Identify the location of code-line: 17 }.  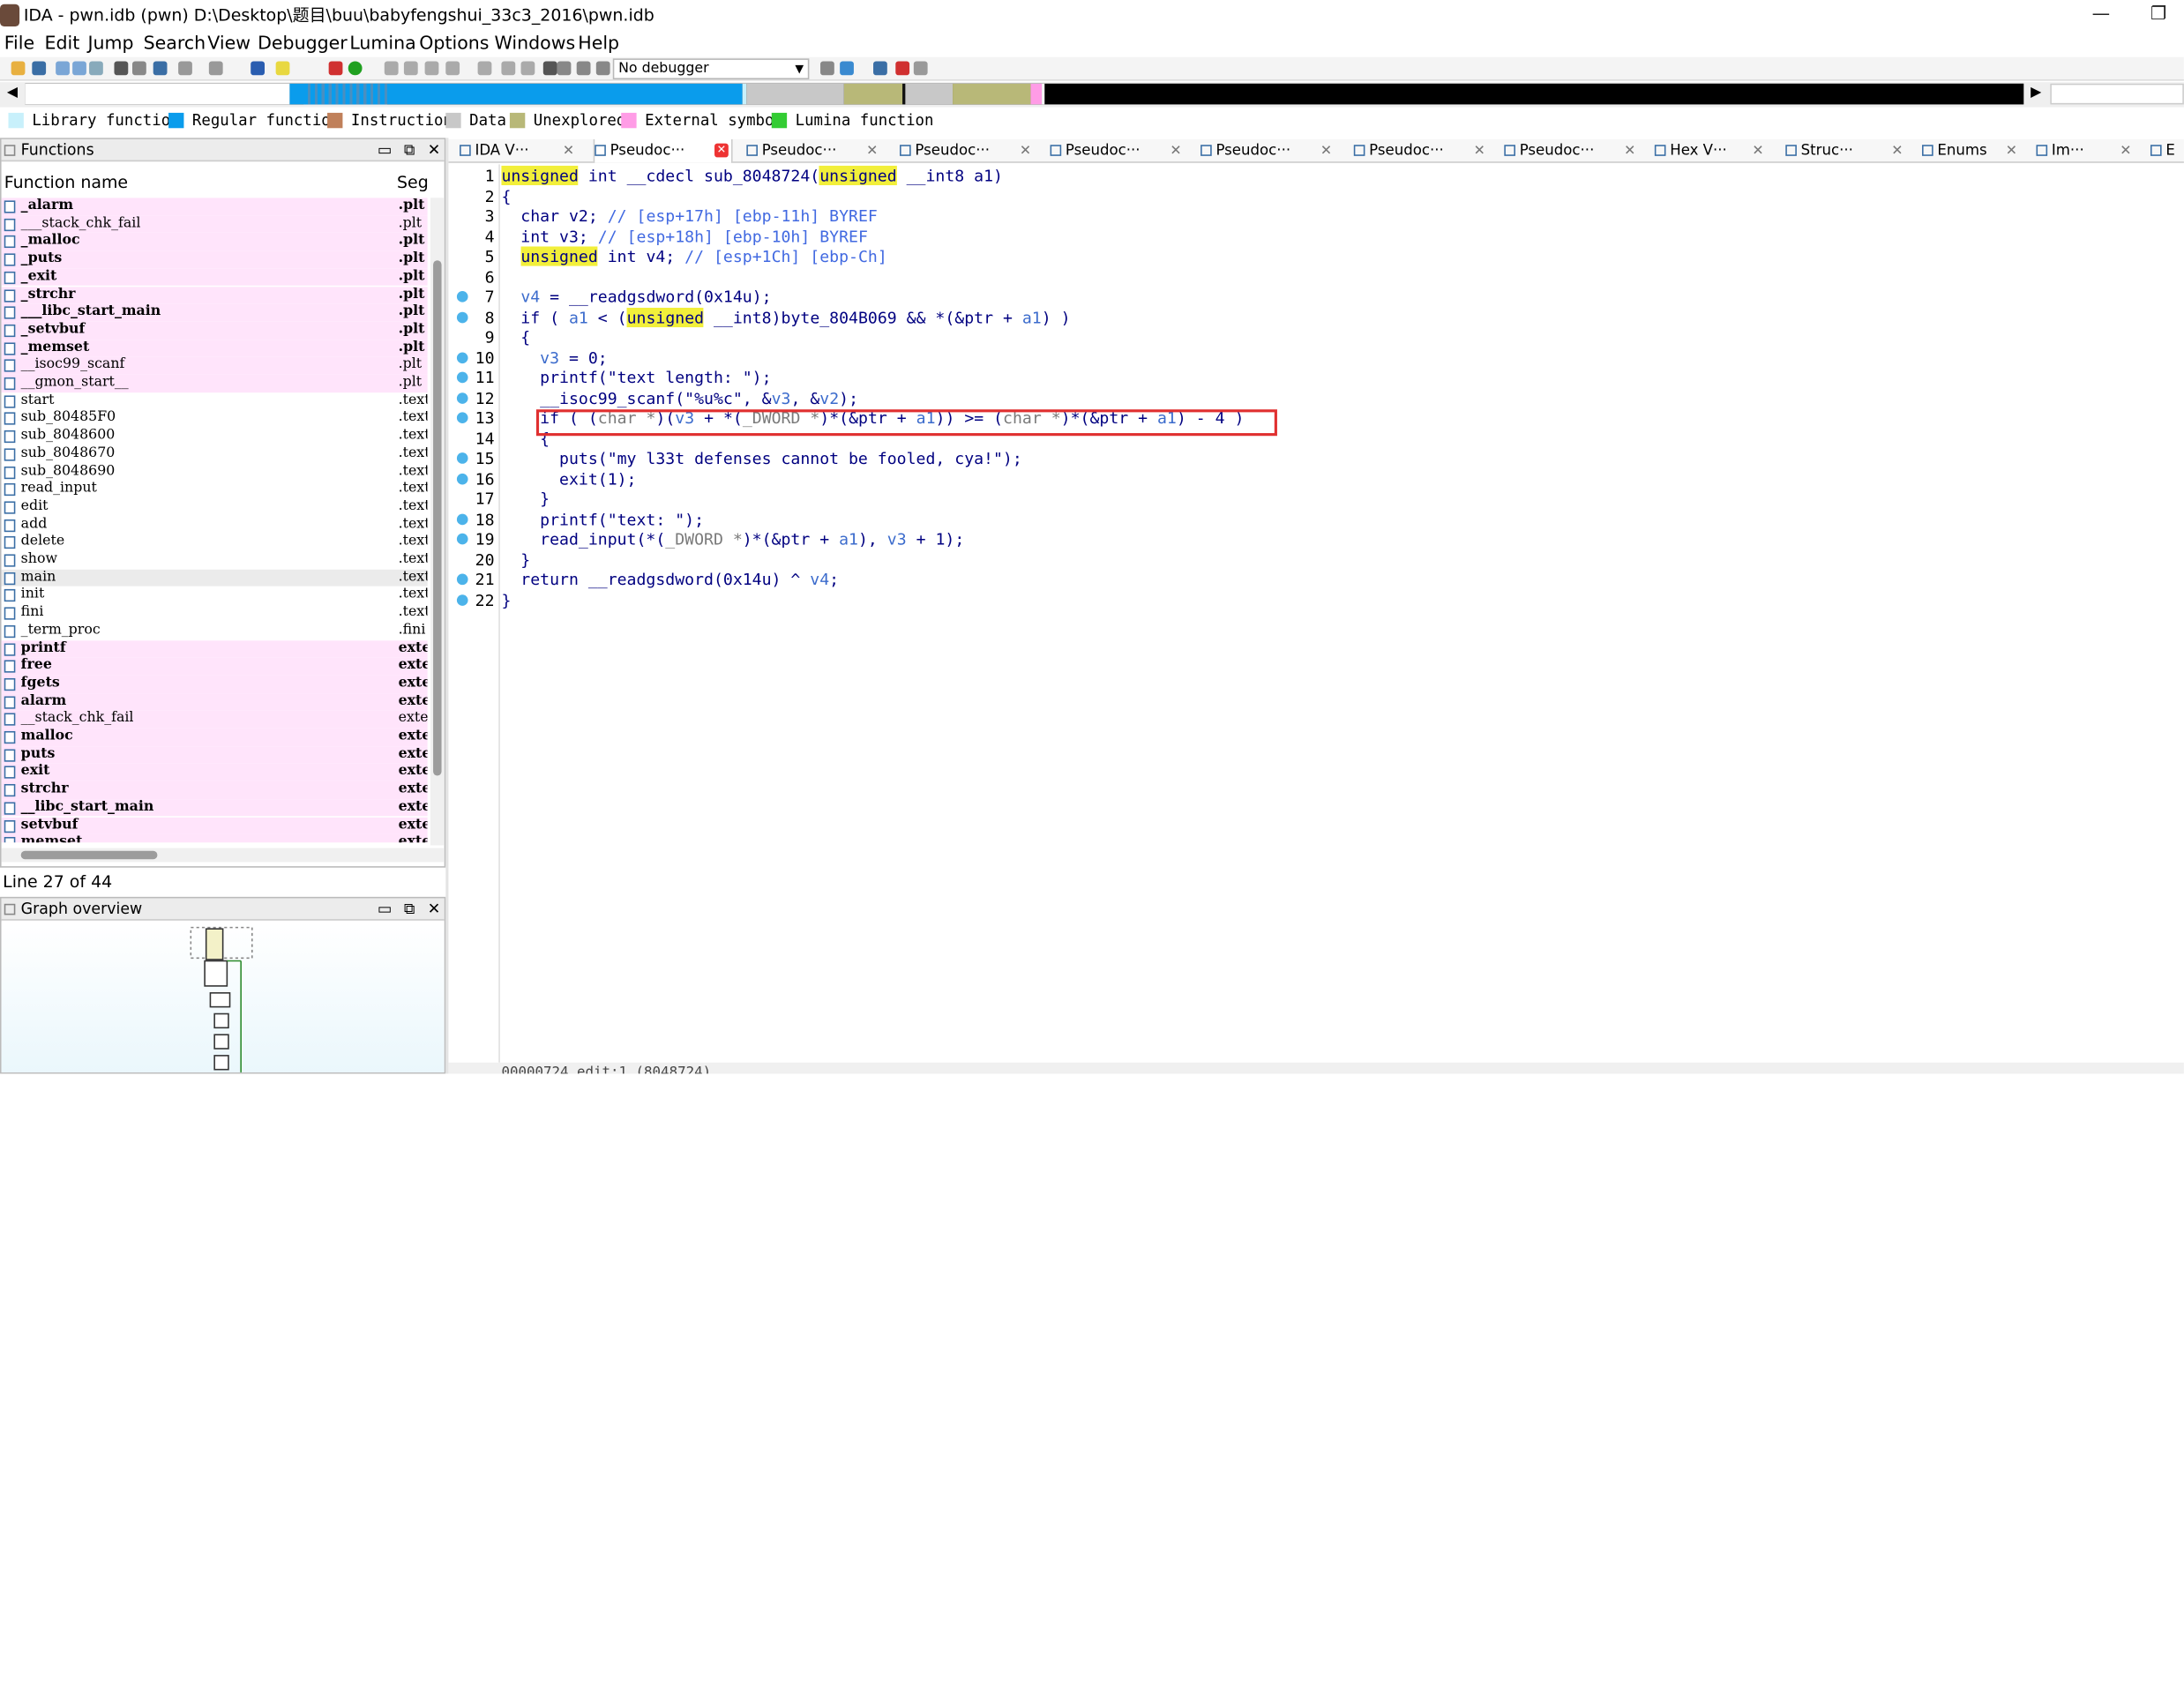
(1315, 499).